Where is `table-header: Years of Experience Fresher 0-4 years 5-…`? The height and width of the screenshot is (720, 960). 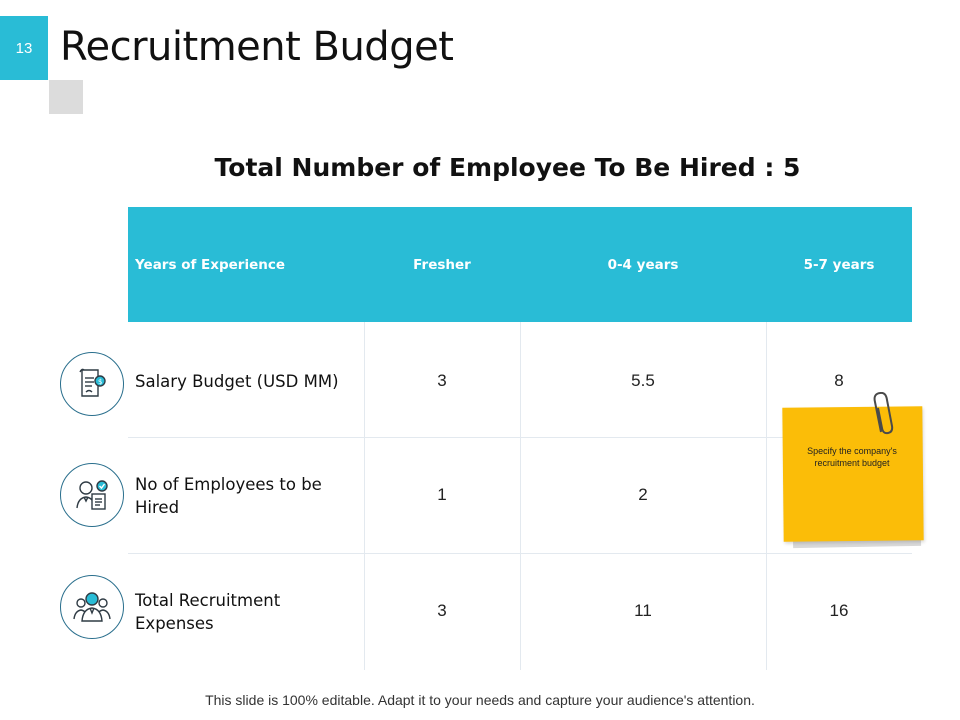
table-header: Years of Experience Fresher 0-4 years 5-… is located at coordinates (520, 264).